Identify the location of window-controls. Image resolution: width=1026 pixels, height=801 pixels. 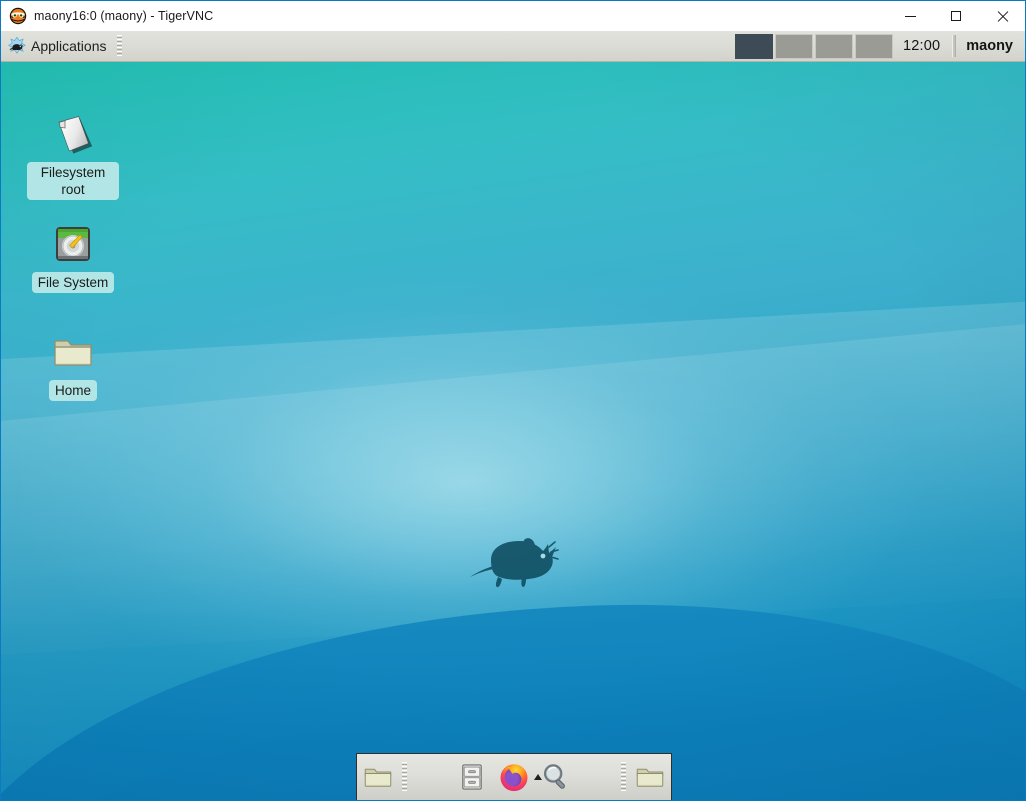
(956, 16).